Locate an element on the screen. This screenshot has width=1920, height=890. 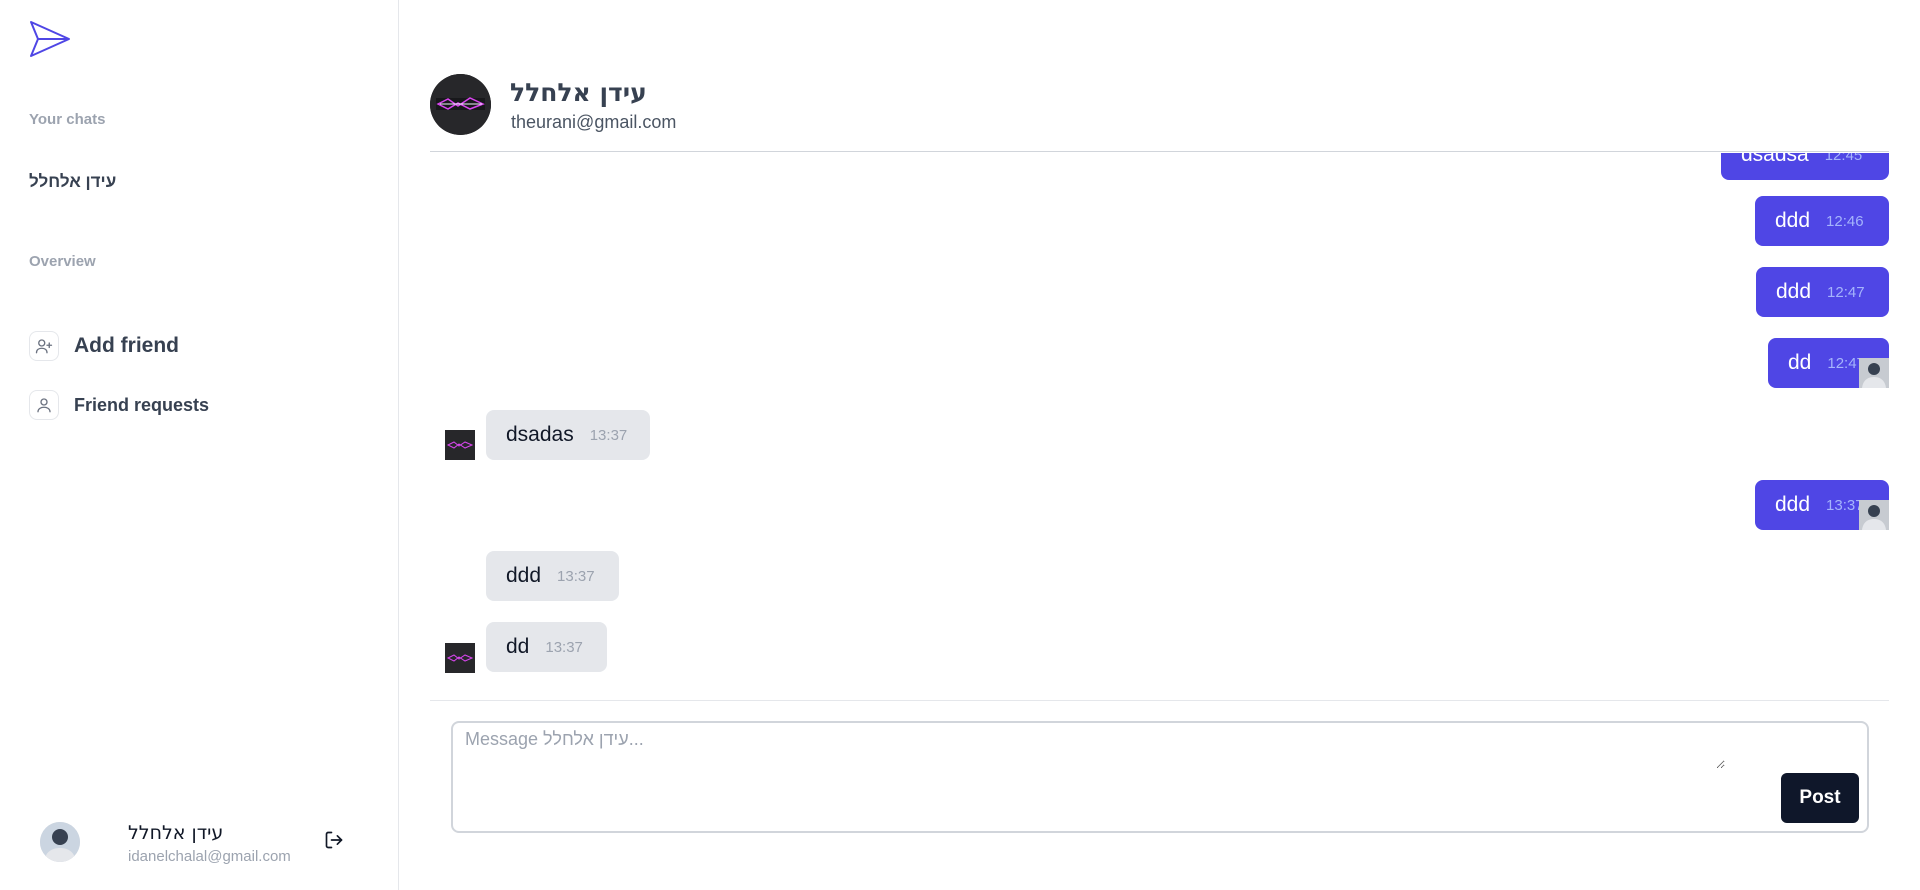
chat-partner-email: theurani@gmail.com is located at coordinates (594, 122).